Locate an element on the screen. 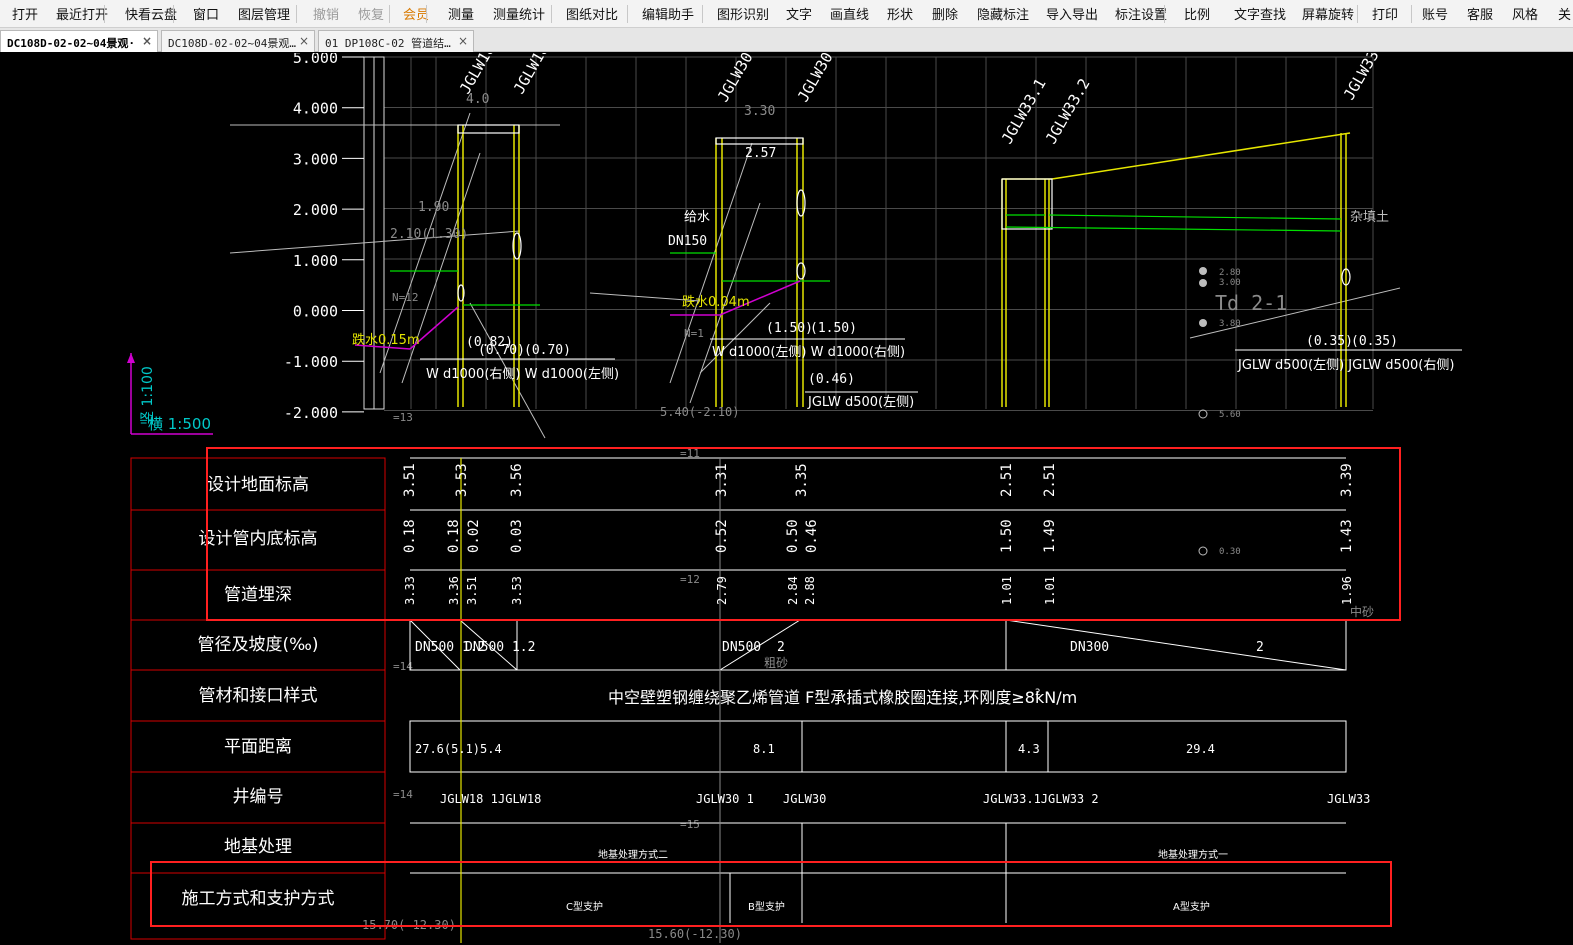 This screenshot has width=1573, height=945. menu-item-25: 账号 is located at coordinates (1435, 13).